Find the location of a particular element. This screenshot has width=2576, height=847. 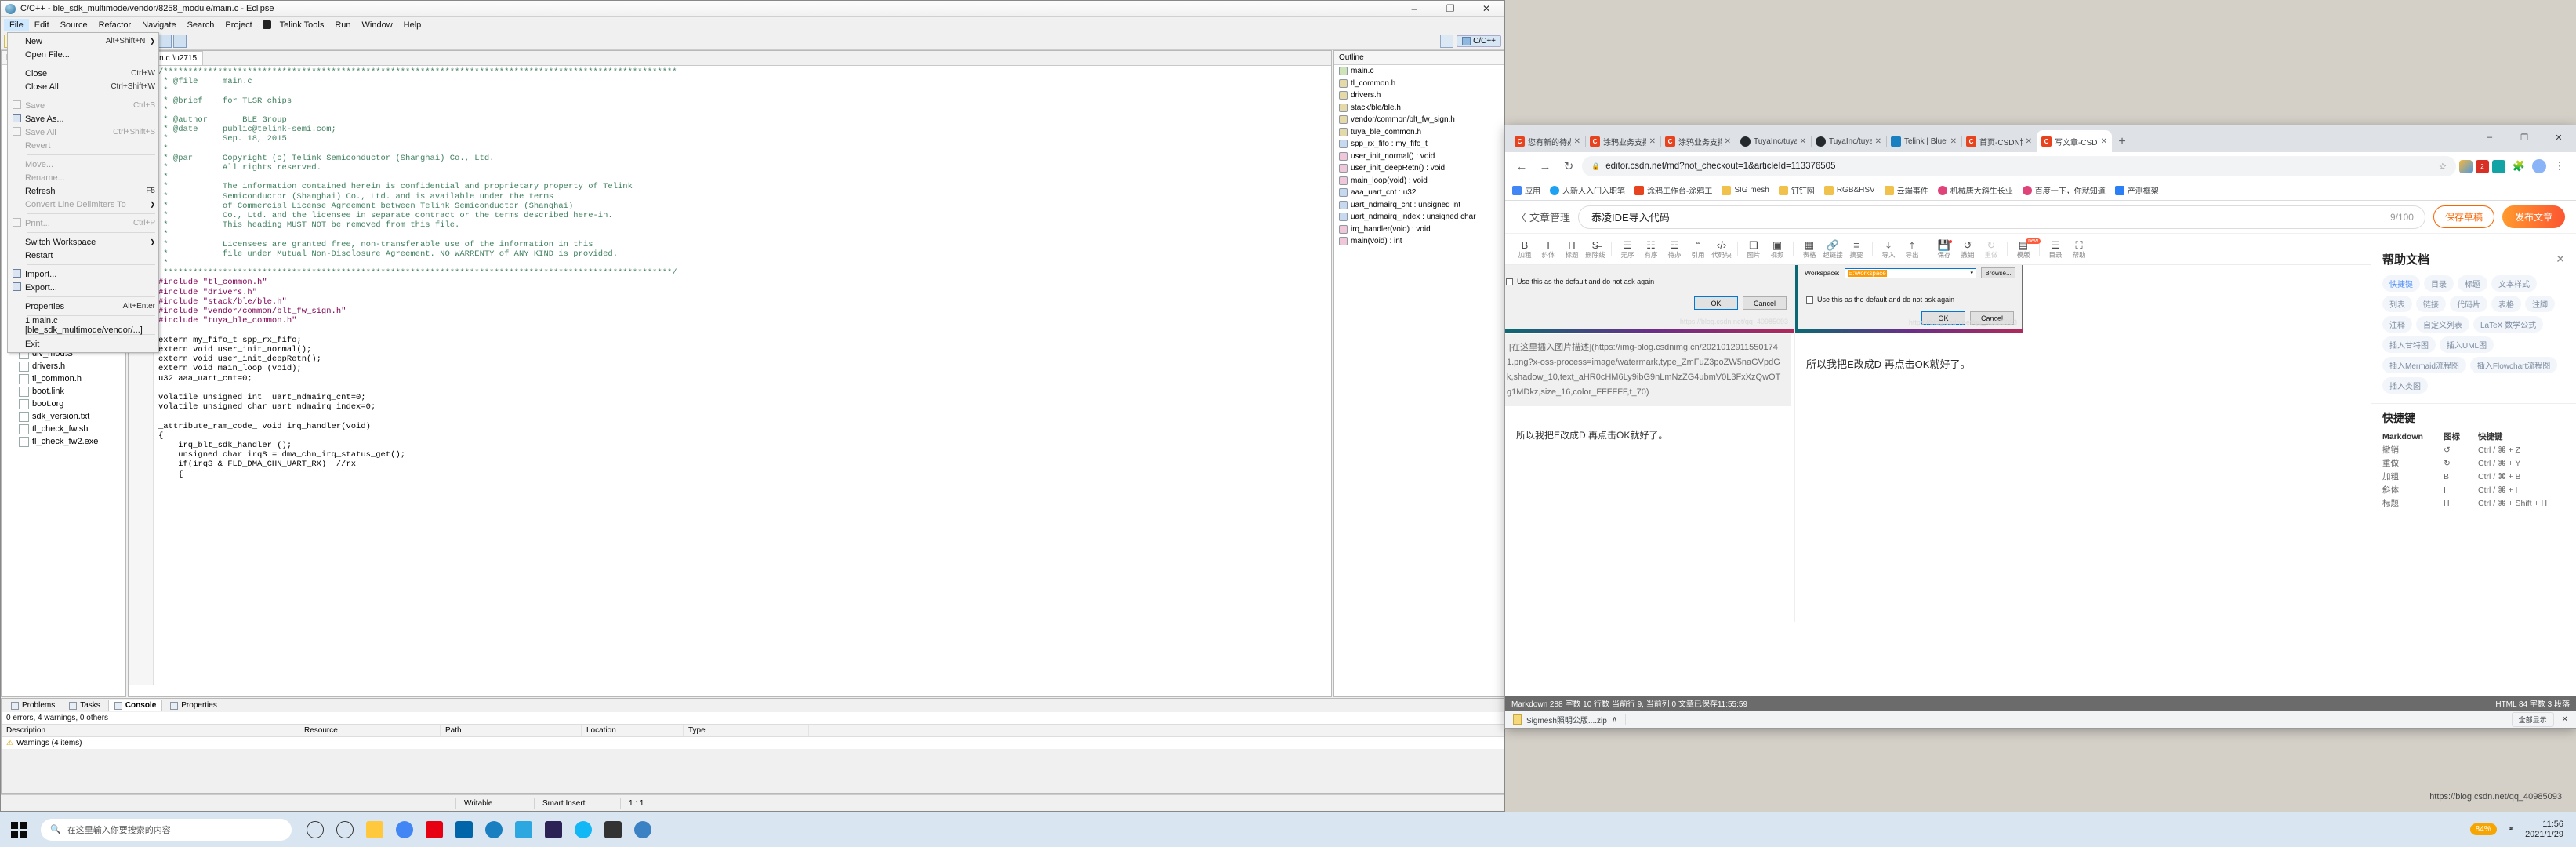

toolbar-link-button: 🔗 超链接 is located at coordinates (1833, 249).